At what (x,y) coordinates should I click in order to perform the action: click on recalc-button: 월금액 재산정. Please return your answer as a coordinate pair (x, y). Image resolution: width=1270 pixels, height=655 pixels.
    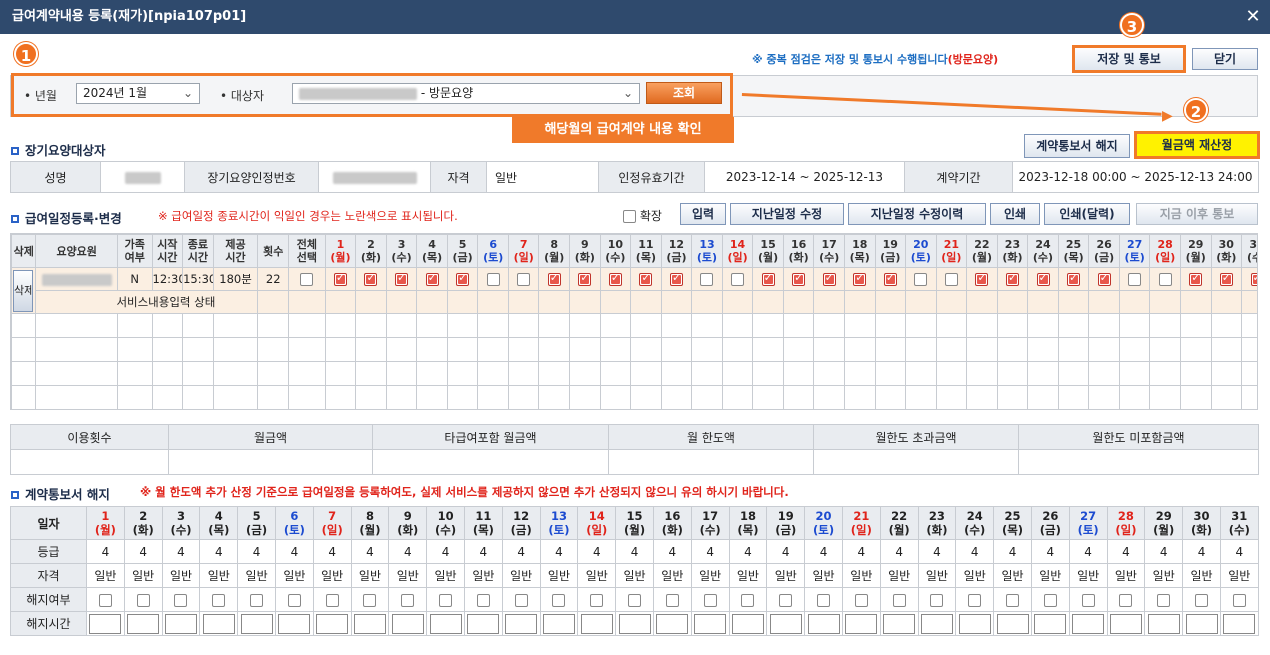
    Looking at the image, I should click on (1197, 145).